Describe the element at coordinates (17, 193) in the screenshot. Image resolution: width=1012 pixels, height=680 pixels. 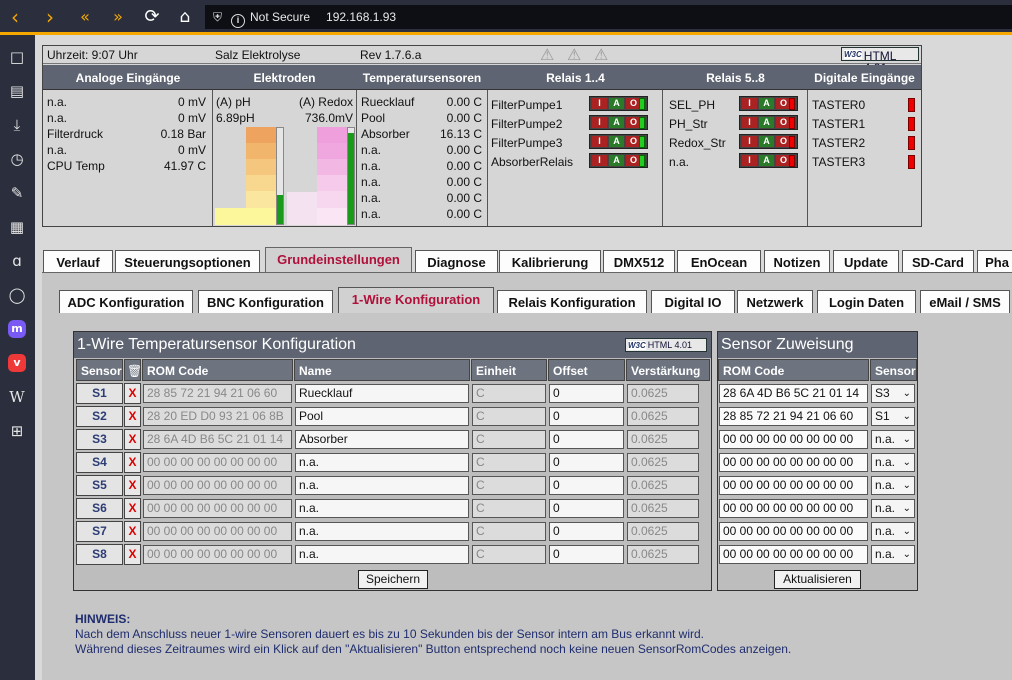
I see `notes-icon: ✎` at that location.